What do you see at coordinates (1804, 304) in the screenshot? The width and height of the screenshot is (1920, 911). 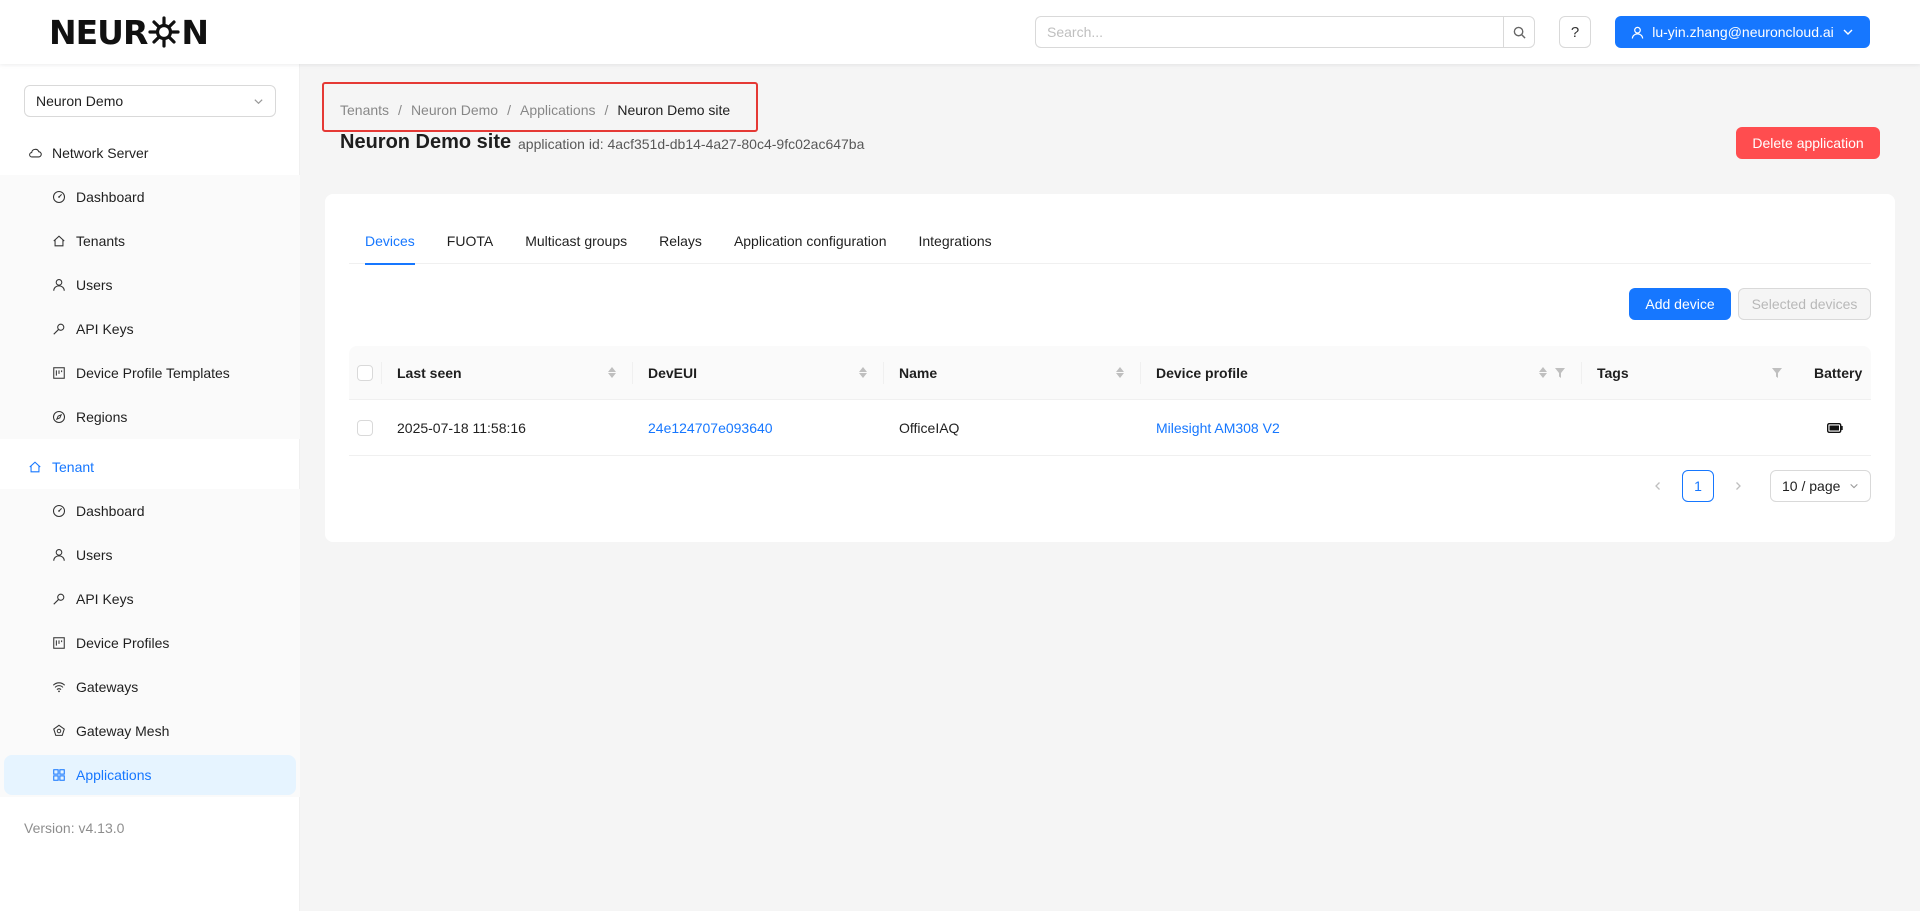 I see `selected-devices-button: Selected devices` at bounding box center [1804, 304].